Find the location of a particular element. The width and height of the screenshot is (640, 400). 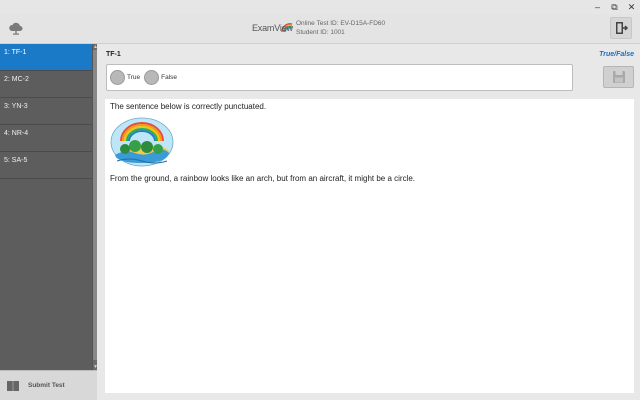

logo-text: ExamView is located at coordinates (272, 28).